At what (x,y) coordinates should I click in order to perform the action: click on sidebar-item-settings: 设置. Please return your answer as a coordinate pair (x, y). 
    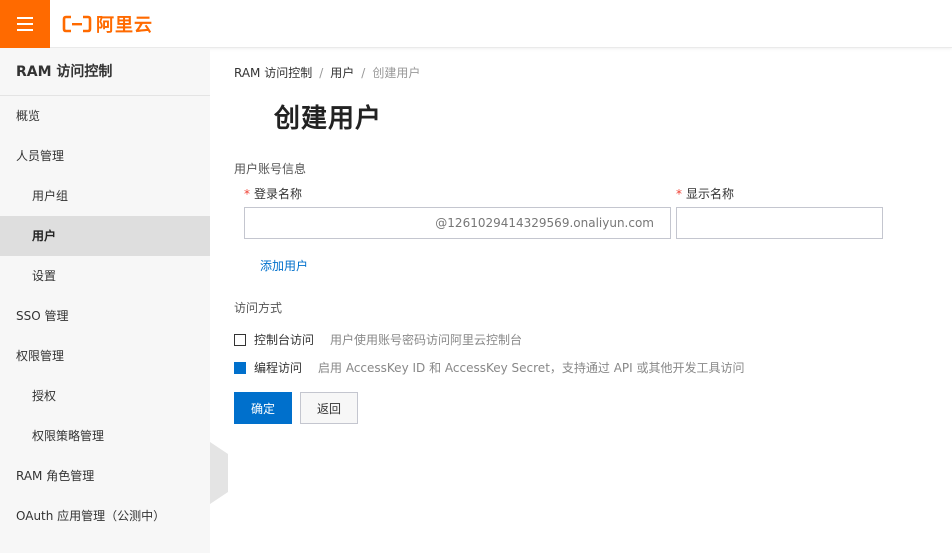
    Looking at the image, I should click on (105, 276).